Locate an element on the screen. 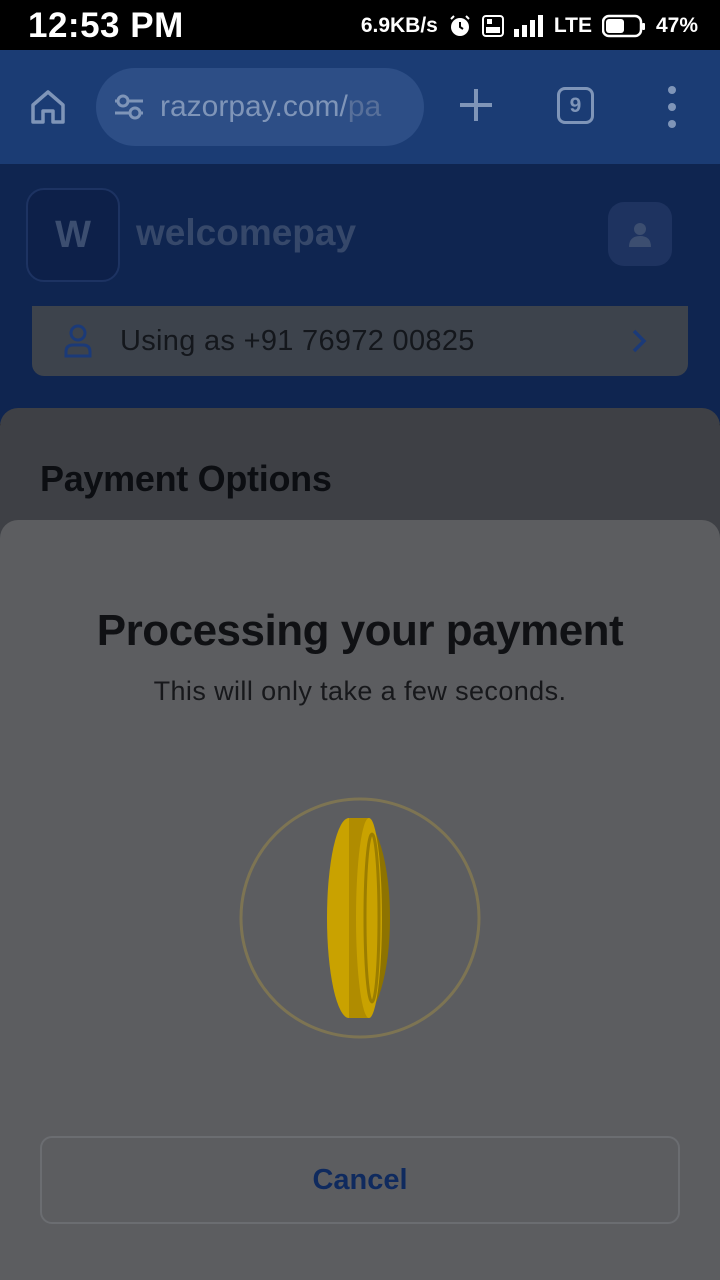 The height and width of the screenshot is (1280, 720). tabs-button: 9 is located at coordinates (575, 105).